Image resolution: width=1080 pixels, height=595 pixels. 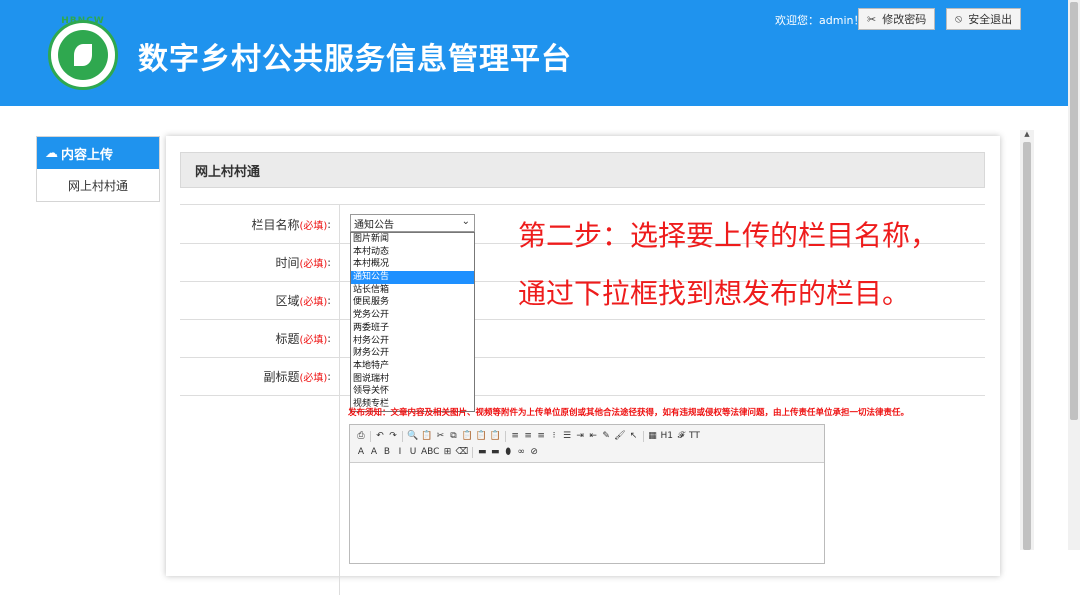 I want to click on site-logo: HBNCW, so click(x=83, y=53).